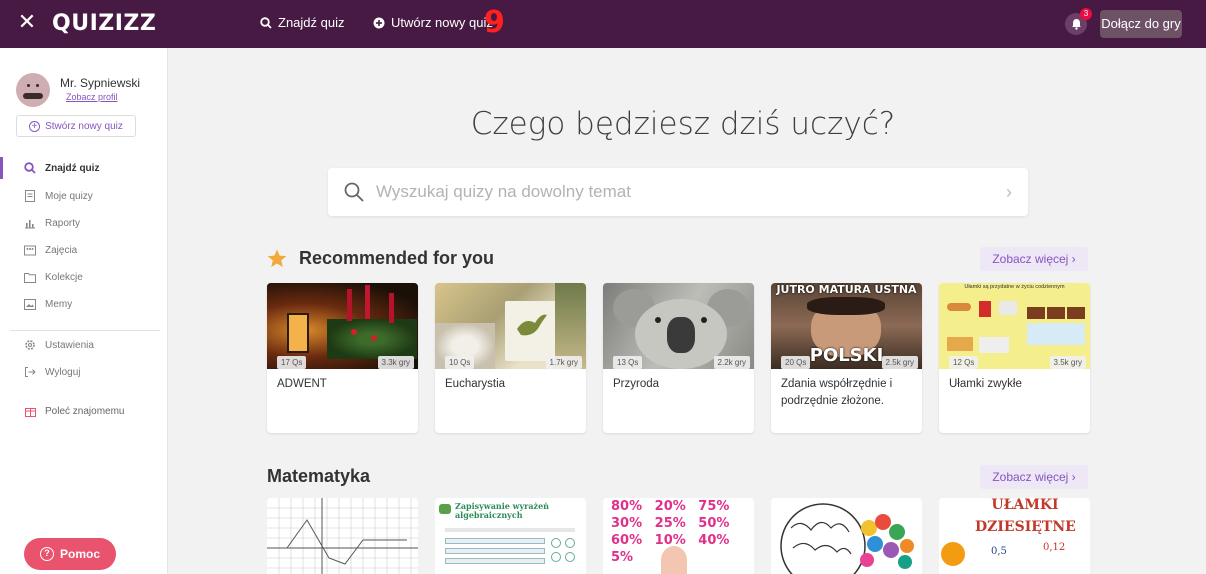 The height and width of the screenshot is (574, 1206). Describe the element at coordinates (475, 384) in the screenshot. I see `quiz-title: Eucharystia` at that location.